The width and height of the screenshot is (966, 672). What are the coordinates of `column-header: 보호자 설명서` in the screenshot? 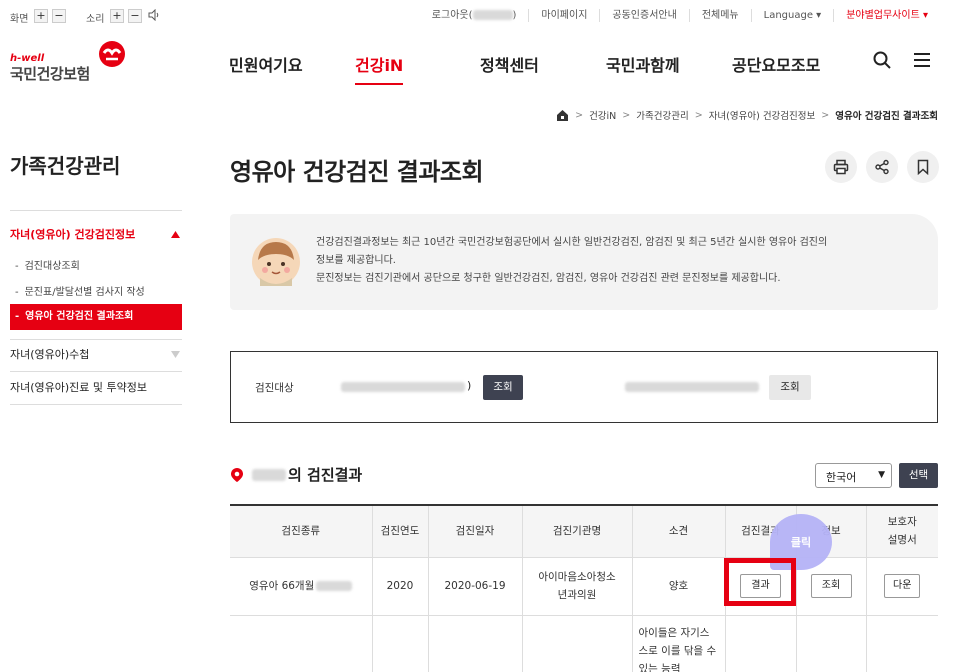 It's located at (901, 531).